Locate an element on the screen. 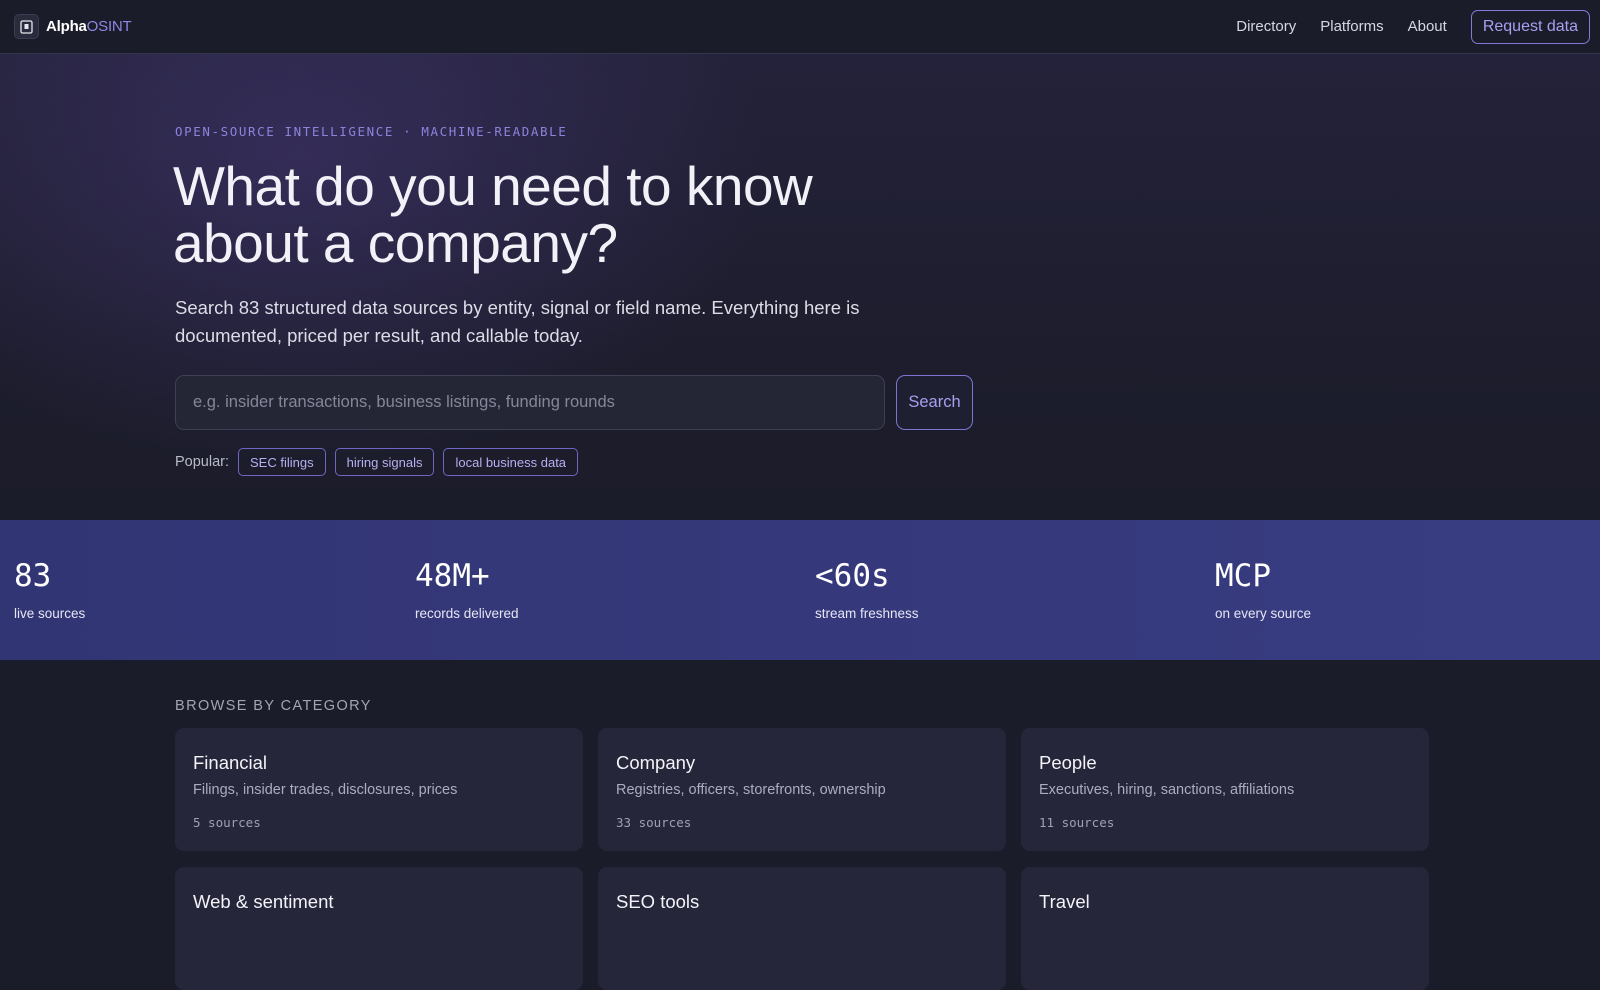 This screenshot has height=990, width=1600. brand-accent: OSINT is located at coordinates (109, 26).